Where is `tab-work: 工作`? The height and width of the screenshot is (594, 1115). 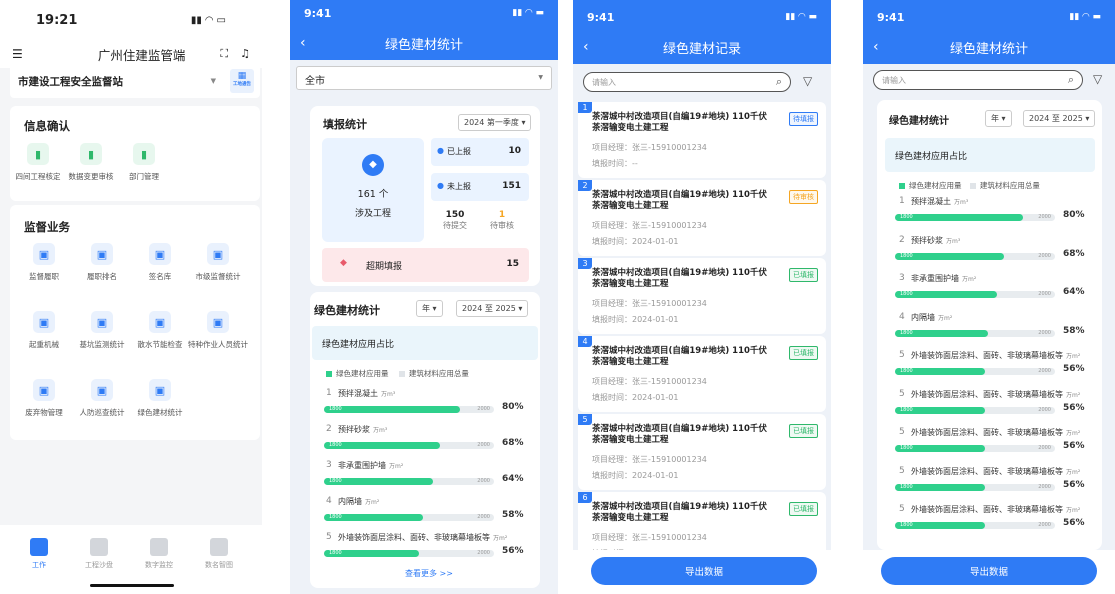
tab-work: 工作 is located at coordinates (39, 554).